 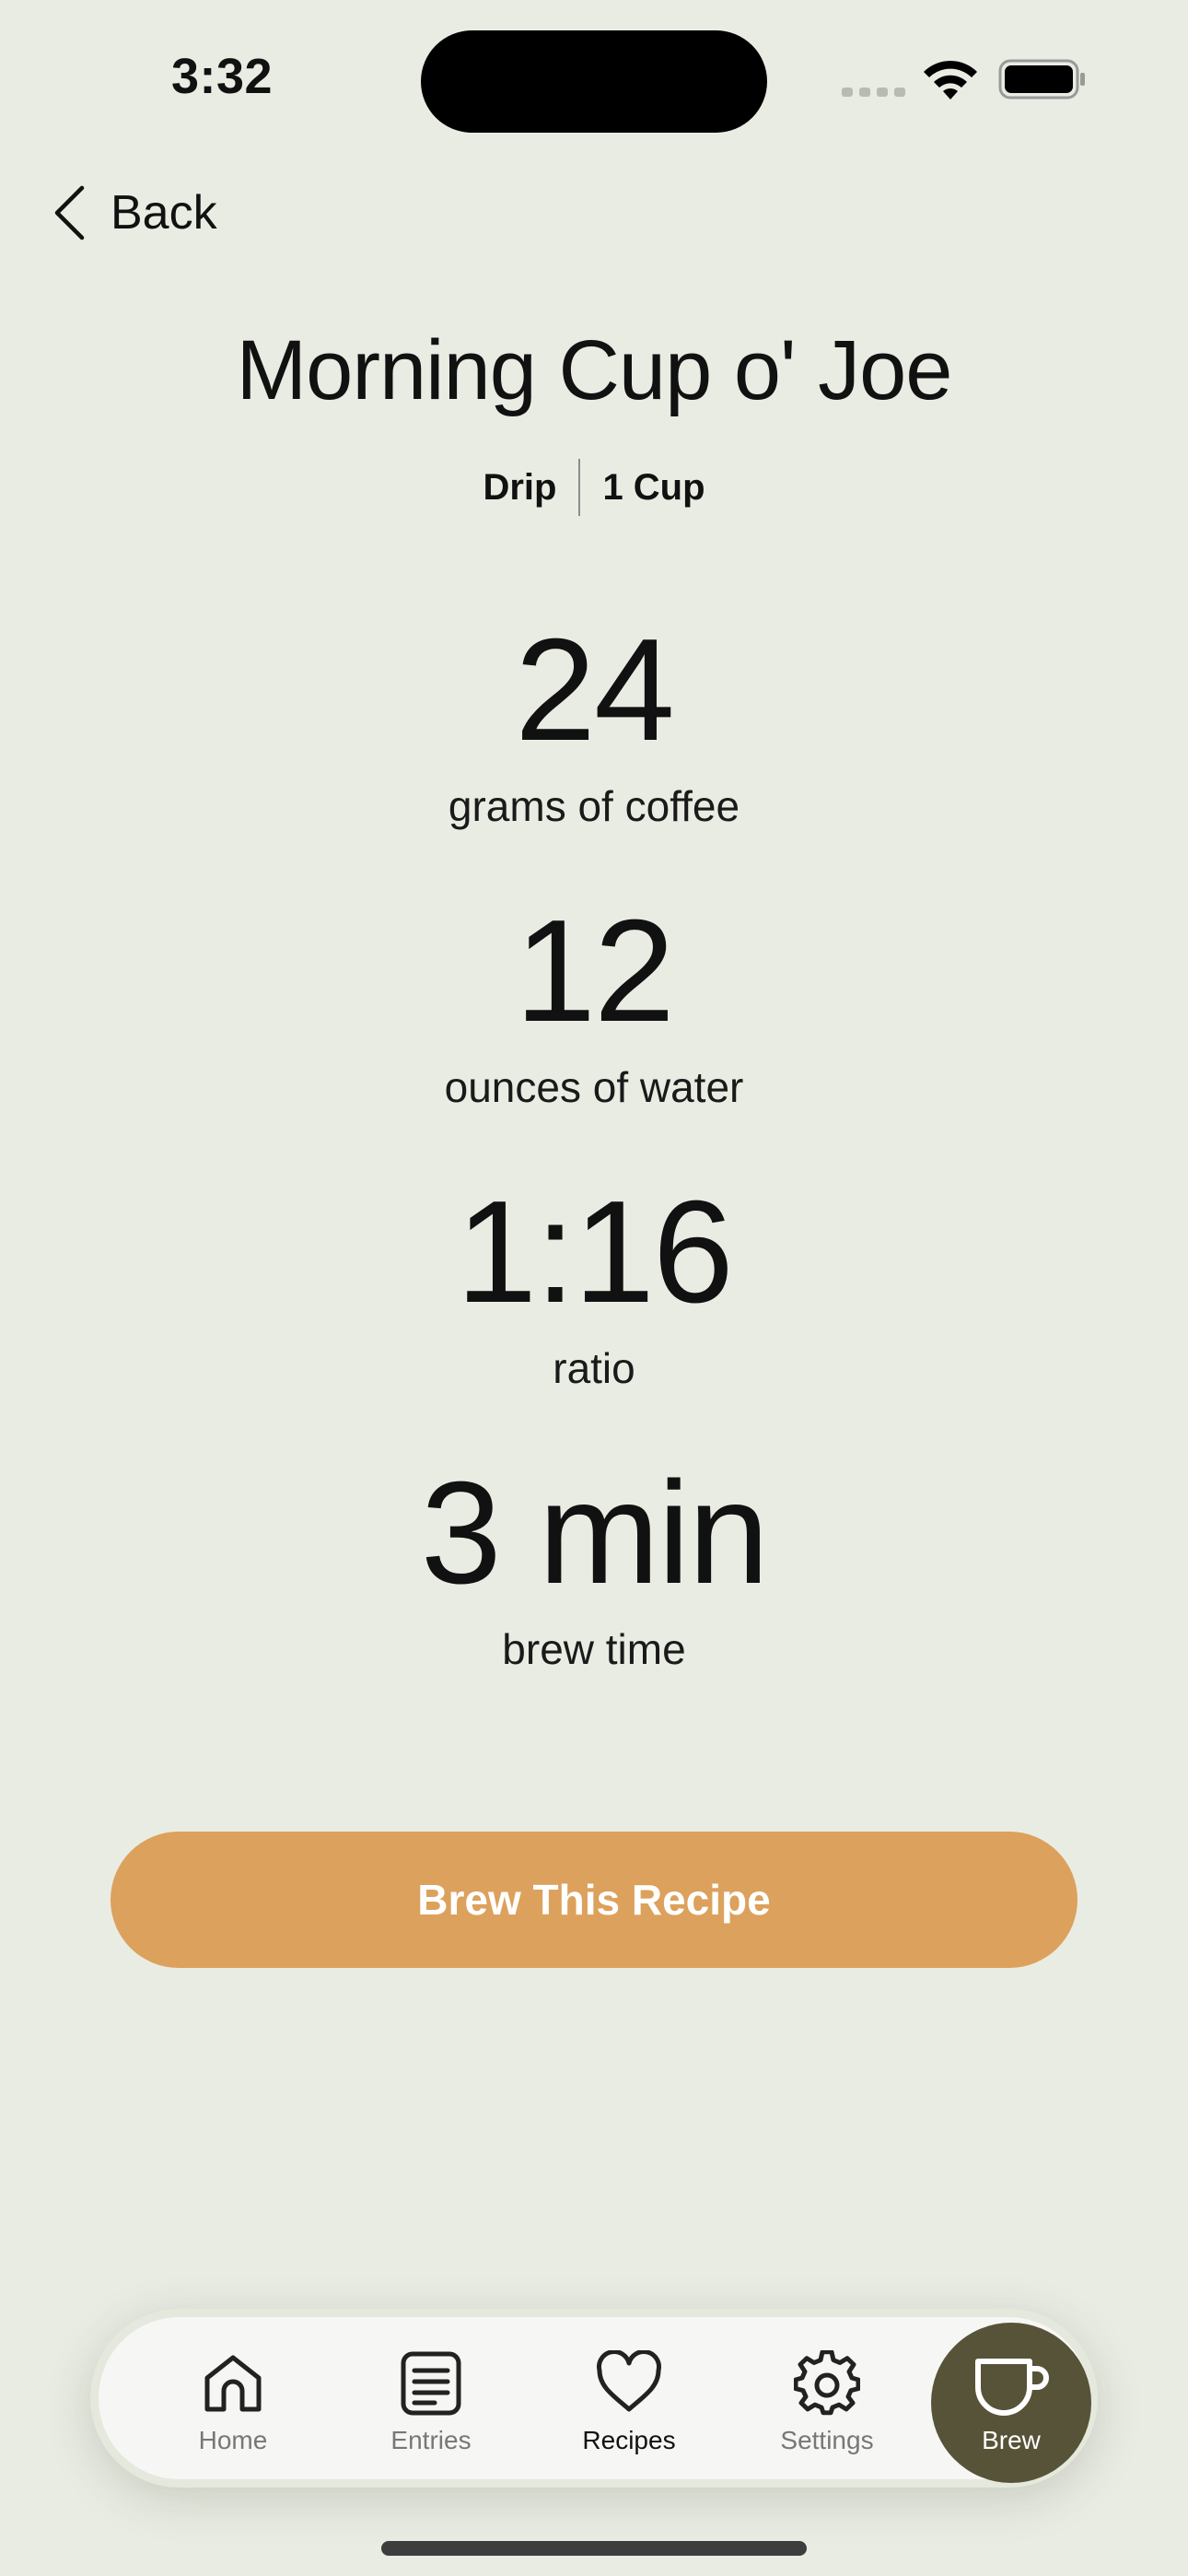 I want to click on stat-value: 1:16, so click(x=595, y=1252).